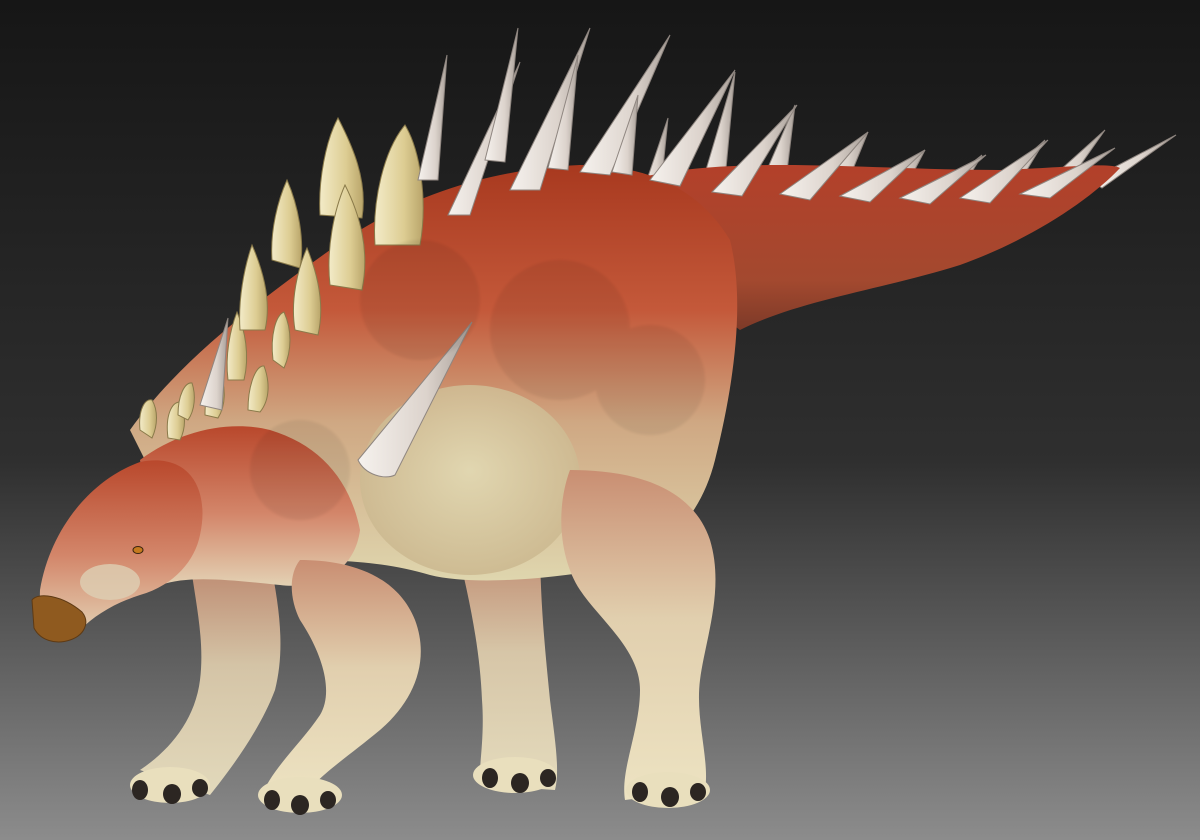 The image size is (1200, 840). I want to click on eye, so click(138, 550).